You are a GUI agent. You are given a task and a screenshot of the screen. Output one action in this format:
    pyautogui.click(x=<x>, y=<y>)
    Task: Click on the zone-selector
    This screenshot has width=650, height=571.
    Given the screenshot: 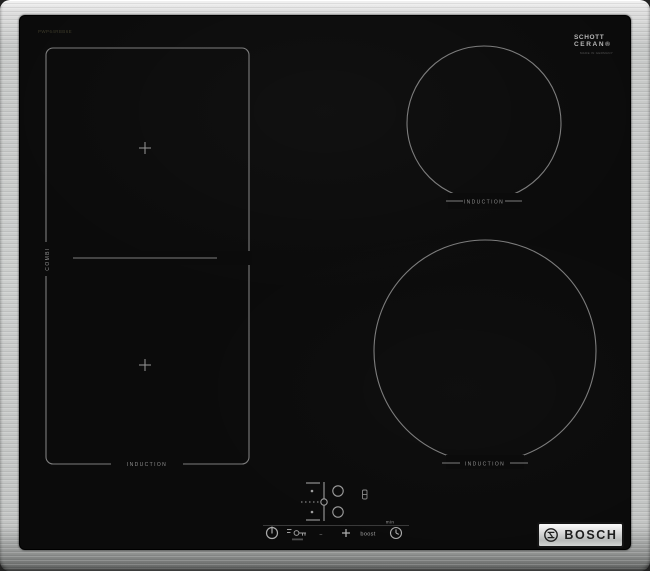 What is the action you would take?
    pyautogui.click(x=322, y=501)
    